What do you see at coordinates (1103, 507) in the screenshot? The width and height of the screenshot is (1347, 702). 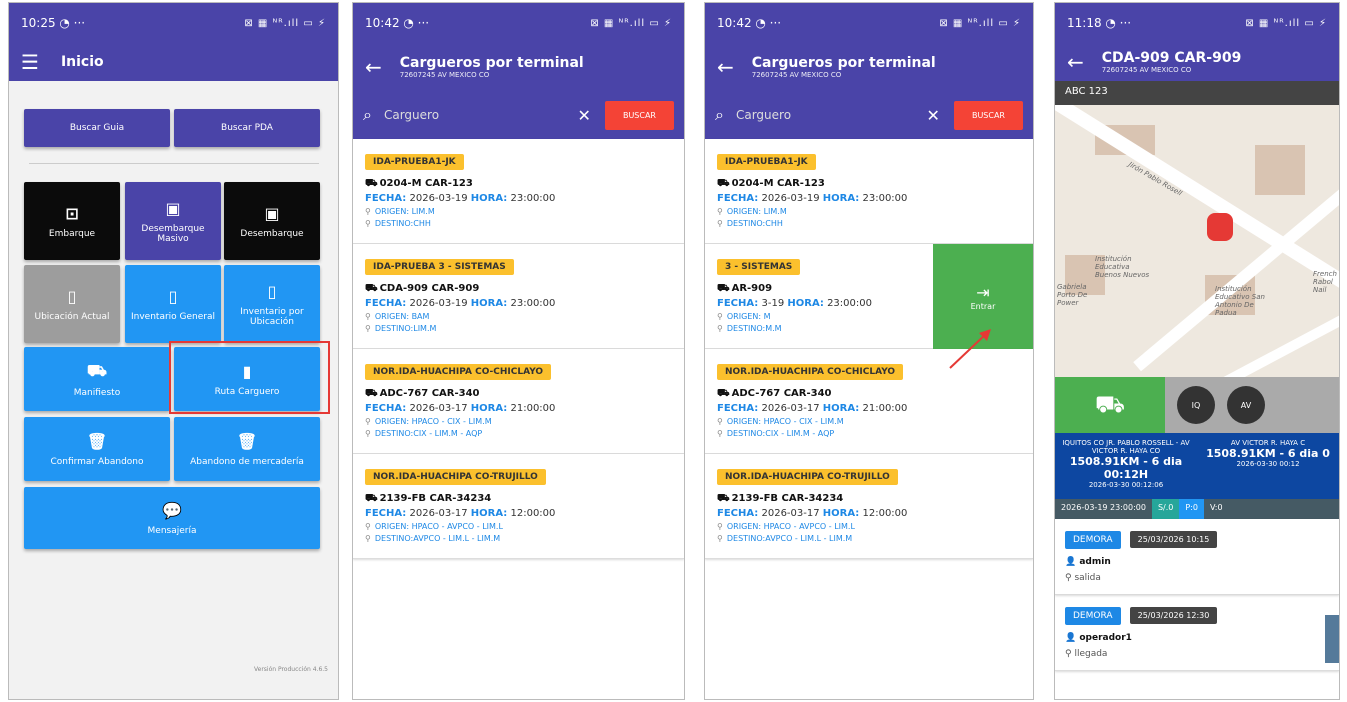 I see `stats-datetime: 2026-03-19 23:00:00` at bounding box center [1103, 507].